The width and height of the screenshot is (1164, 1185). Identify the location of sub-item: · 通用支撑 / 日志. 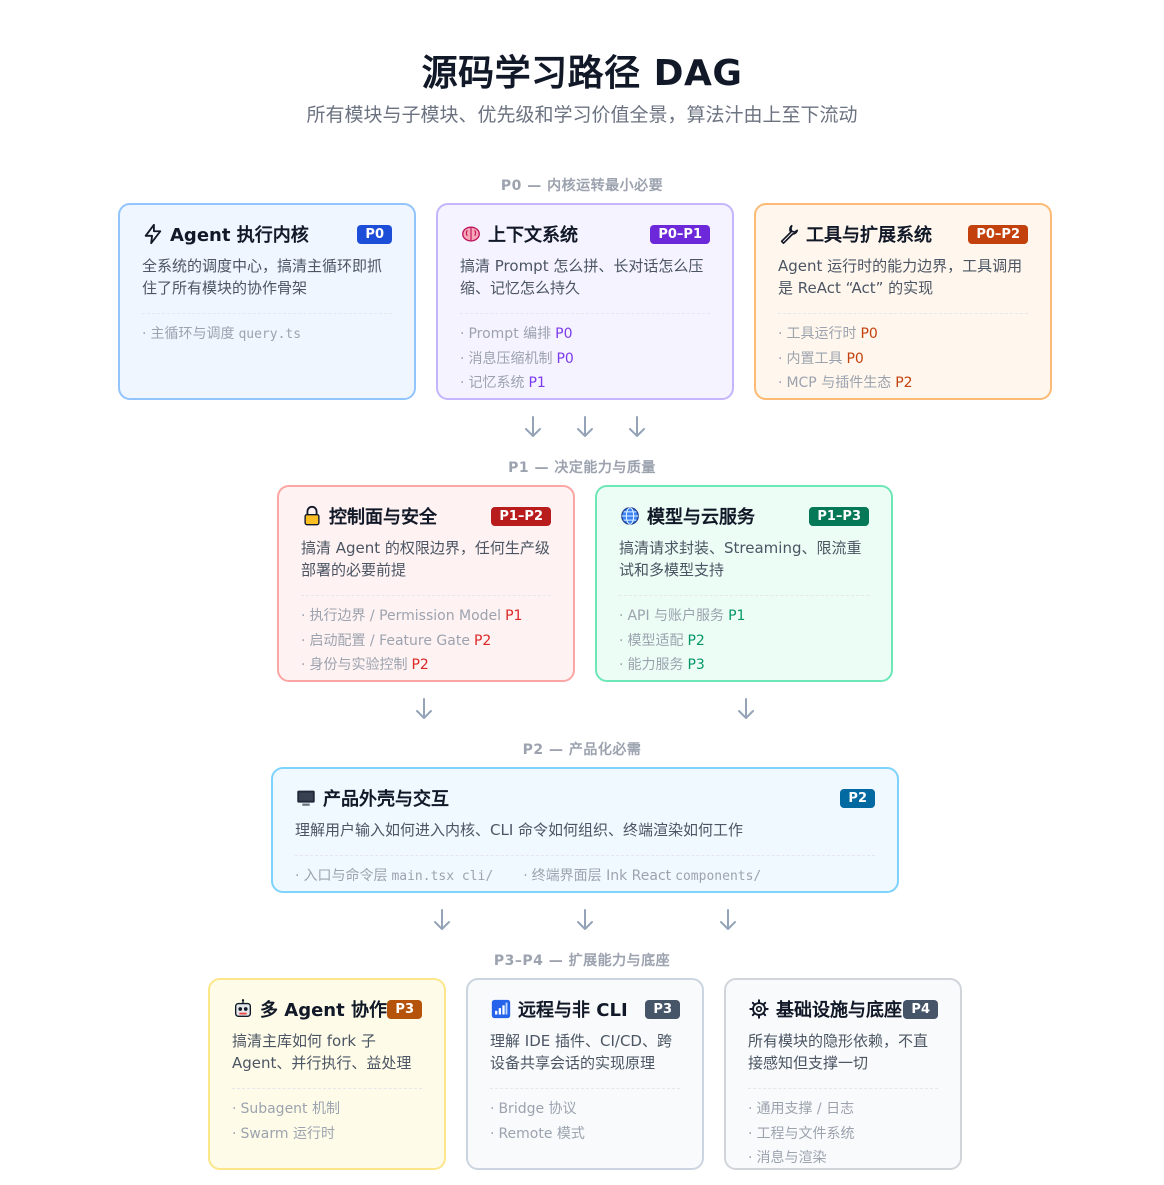
(801, 1109).